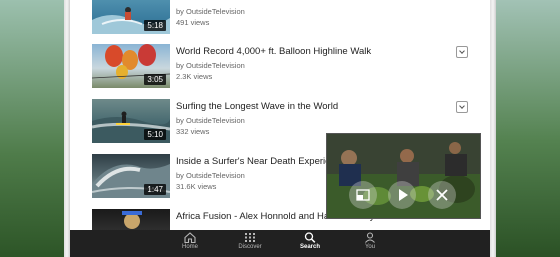 This screenshot has width=560, height=257. I want to click on video-title: Surfing the Longest Wave in the World, so click(257, 106).